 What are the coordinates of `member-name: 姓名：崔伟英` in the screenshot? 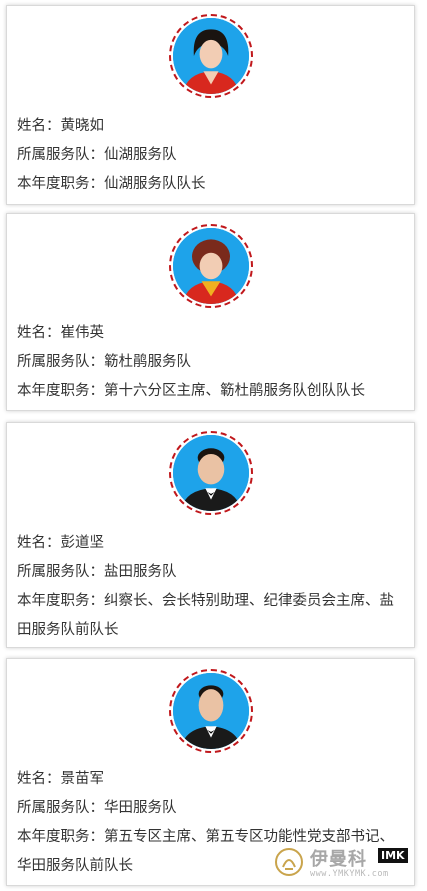 It's located at (60, 333).